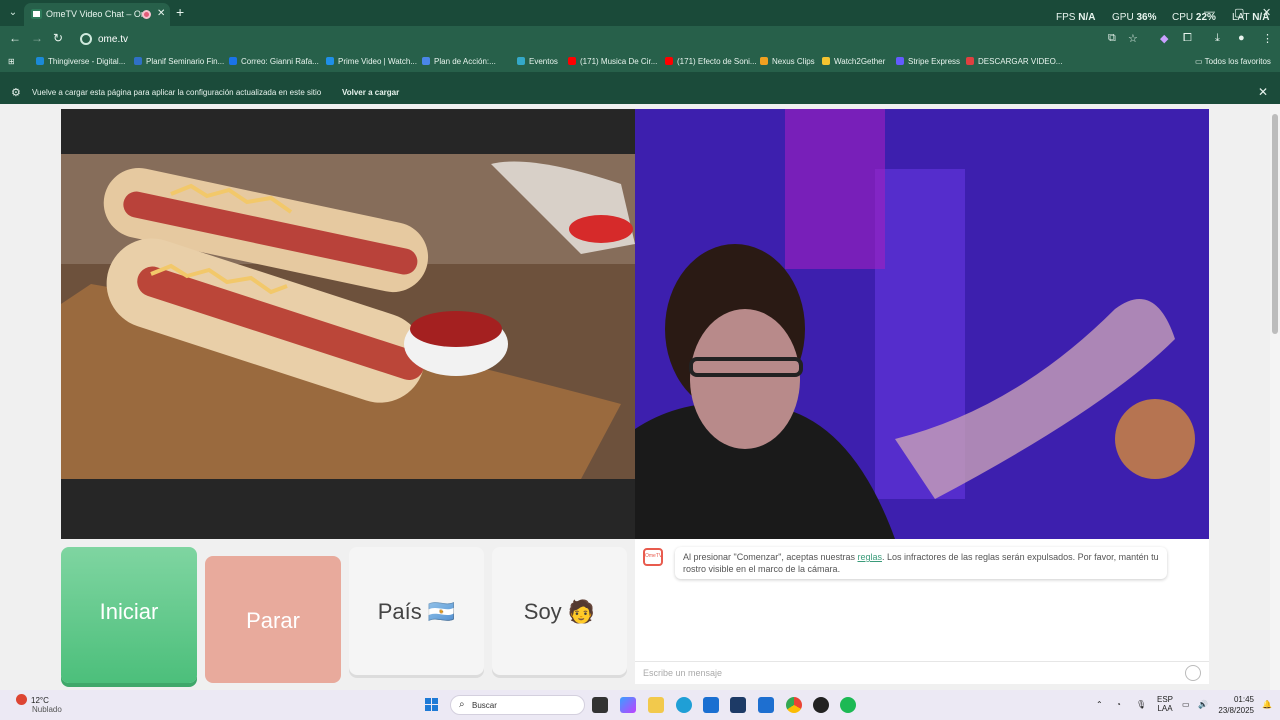  I want to click on outlook-app-icon, so click(711, 705).